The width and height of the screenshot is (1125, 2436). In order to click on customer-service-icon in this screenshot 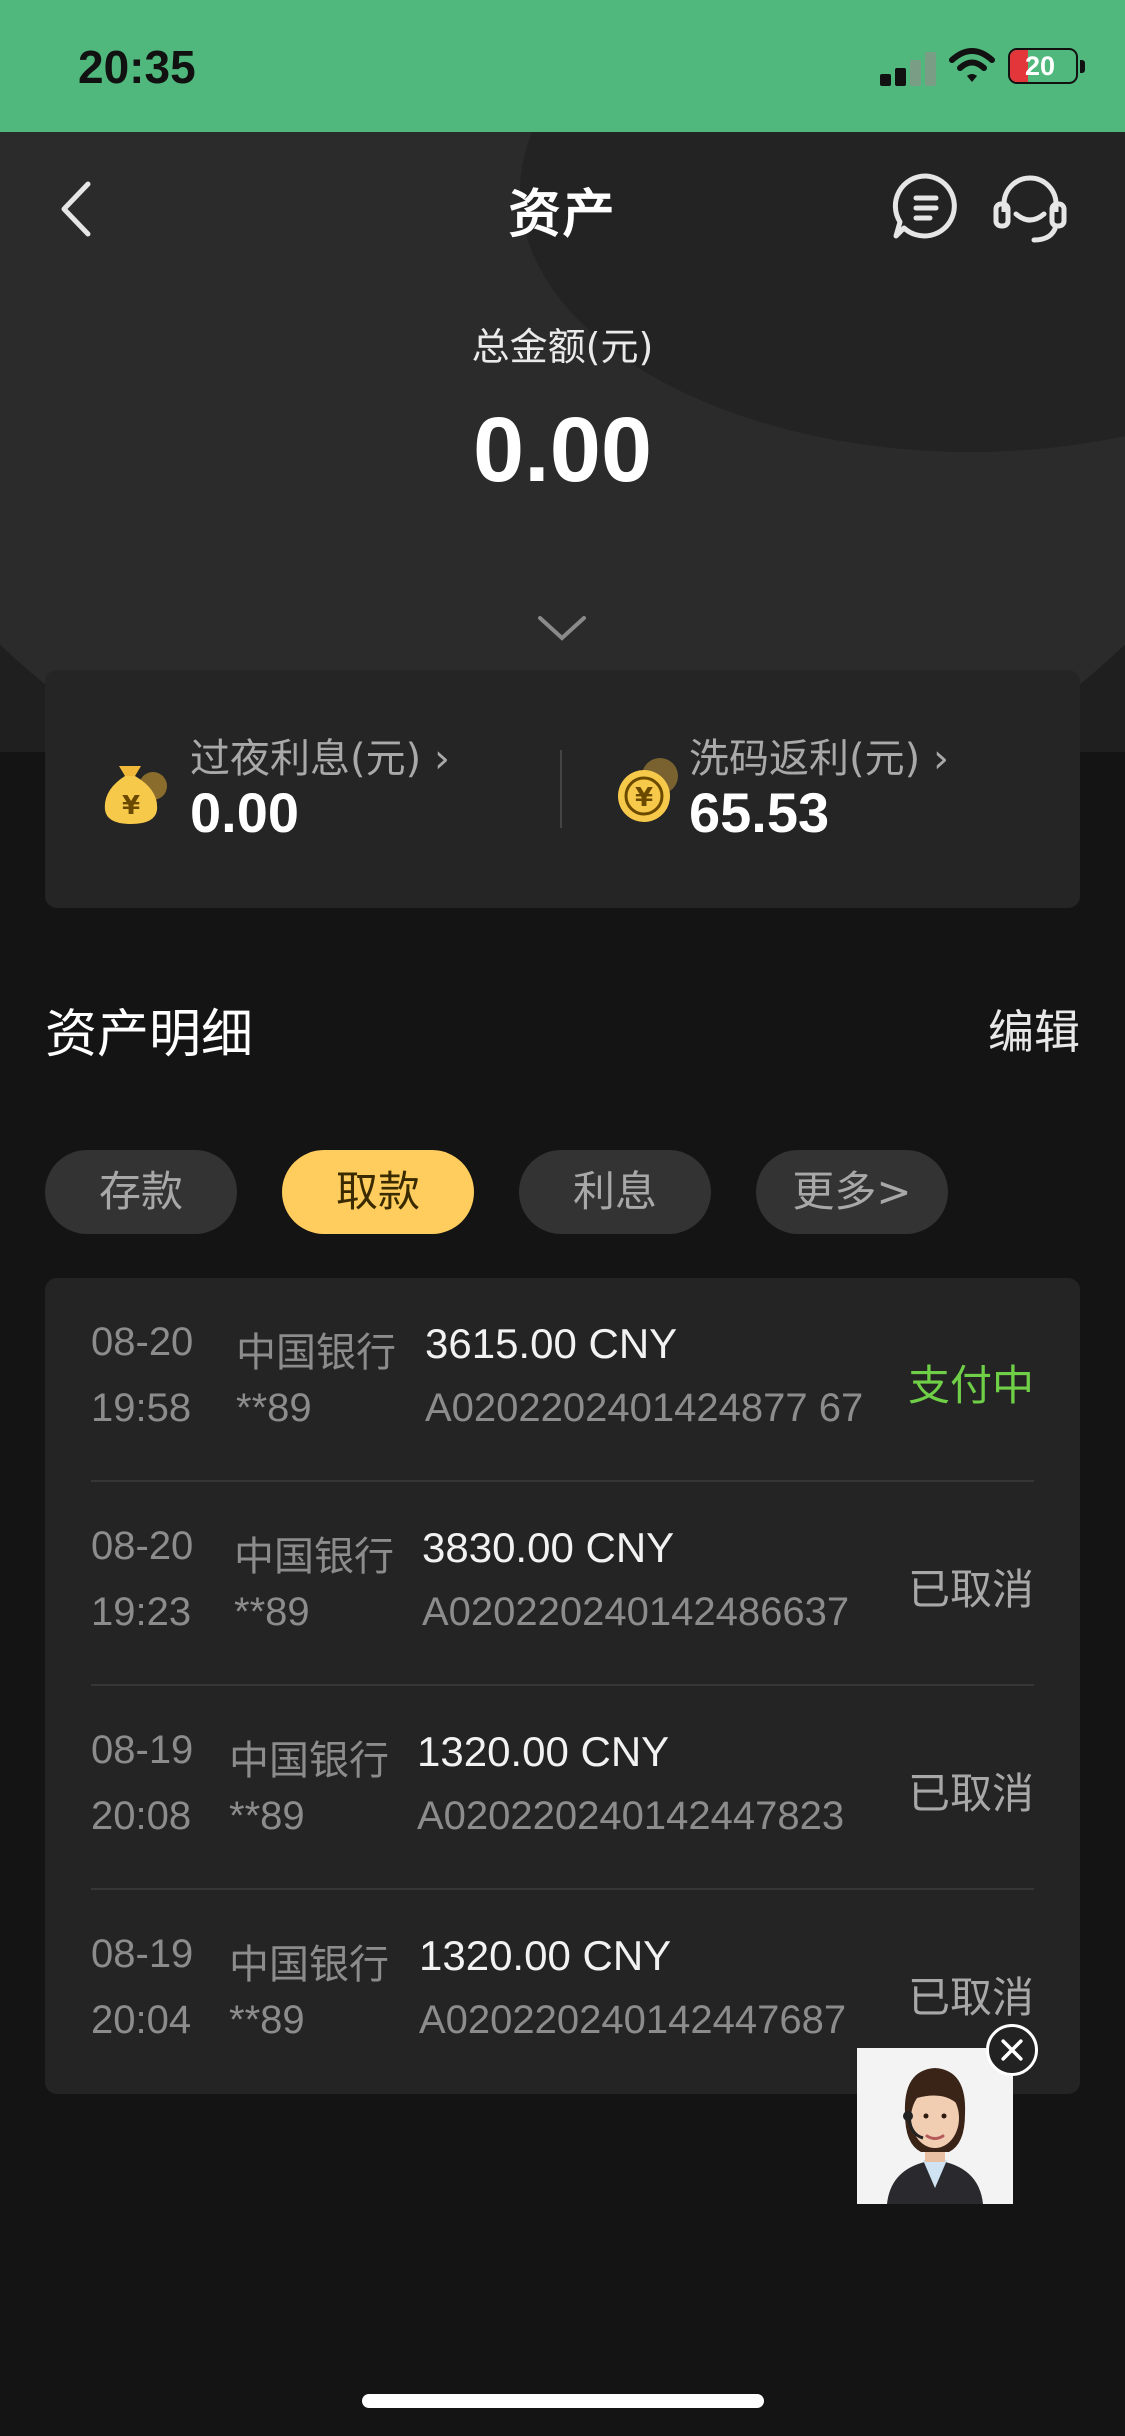, I will do `click(1030, 208)`.